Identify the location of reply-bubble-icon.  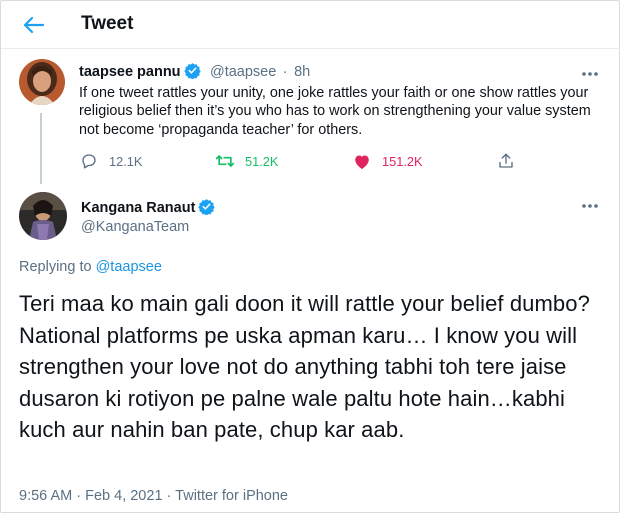
(89, 161).